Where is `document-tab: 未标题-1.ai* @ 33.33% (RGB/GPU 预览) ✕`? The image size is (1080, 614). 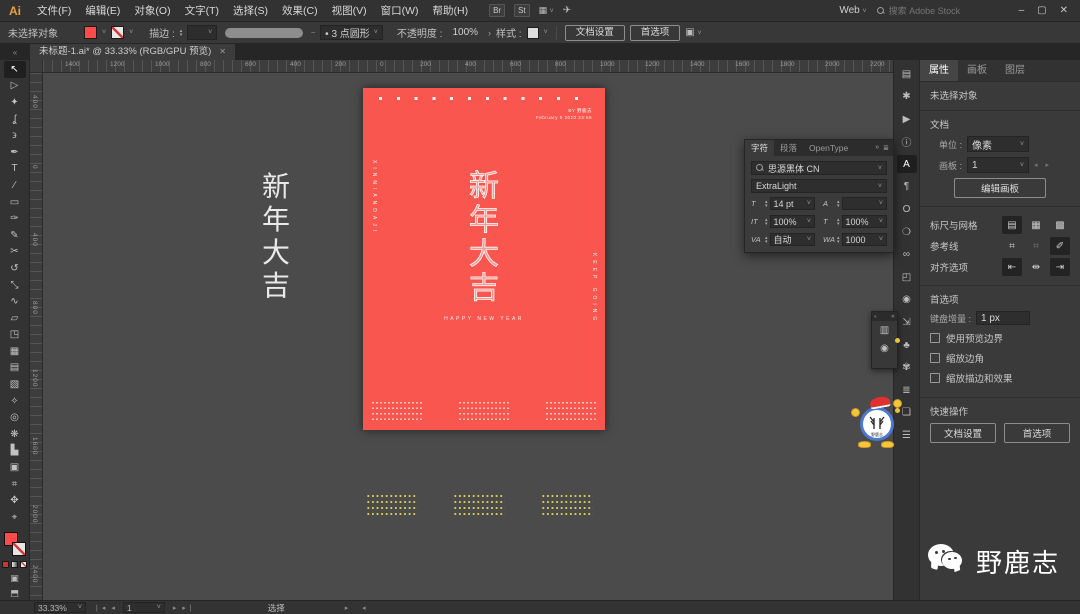
document-tab: 未标题-1.ai* @ 33.33% (RGB/GPU 预览) ✕ is located at coordinates (132, 52).